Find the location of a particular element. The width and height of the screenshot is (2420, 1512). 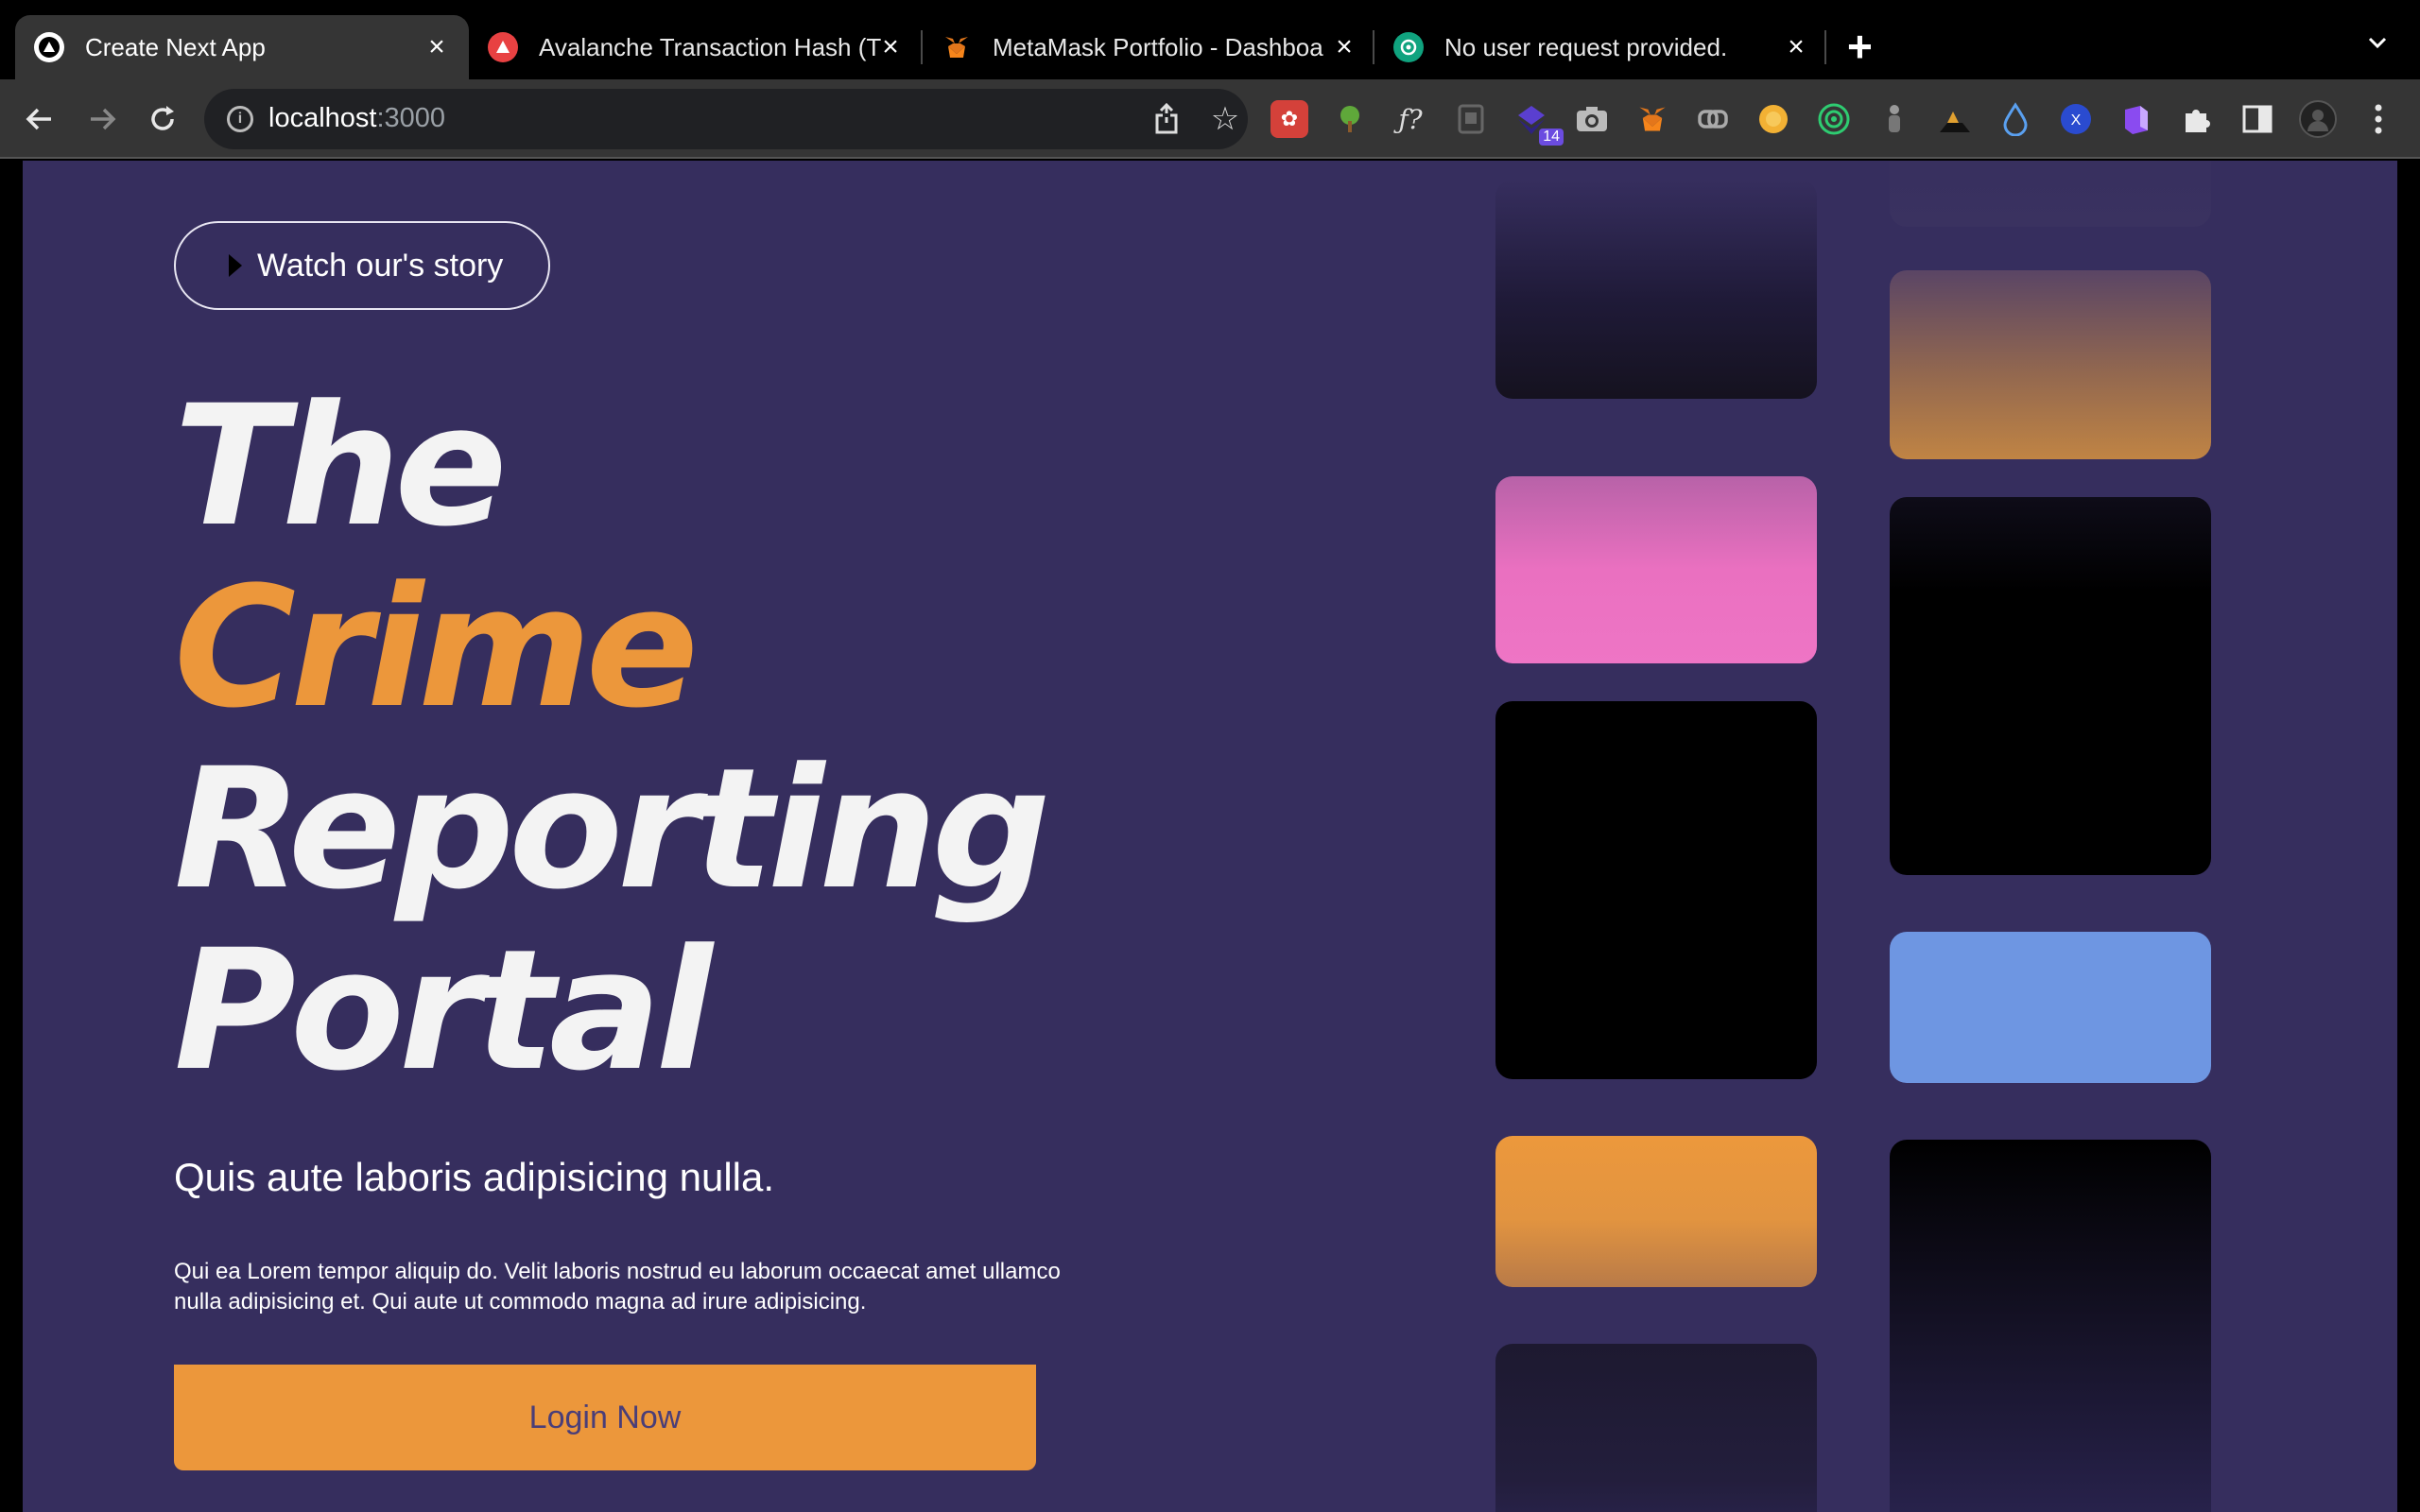

extension-x-icon: X is located at coordinates (2076, 119).